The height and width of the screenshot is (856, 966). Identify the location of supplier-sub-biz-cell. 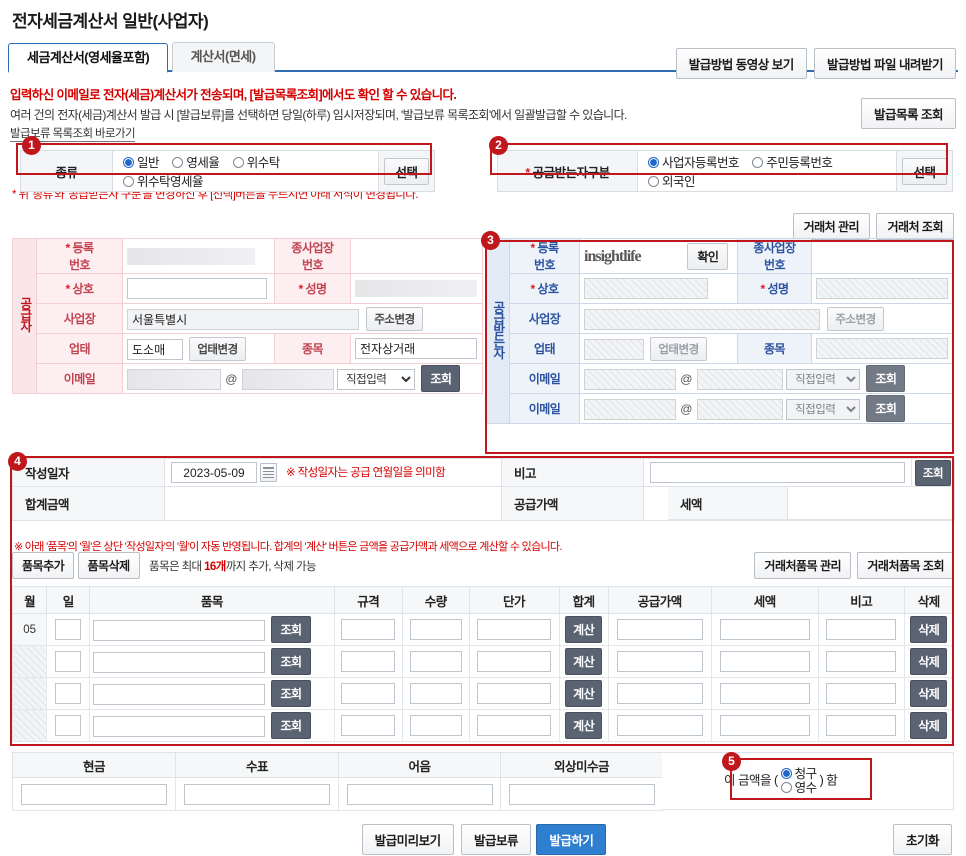
(416, 256).